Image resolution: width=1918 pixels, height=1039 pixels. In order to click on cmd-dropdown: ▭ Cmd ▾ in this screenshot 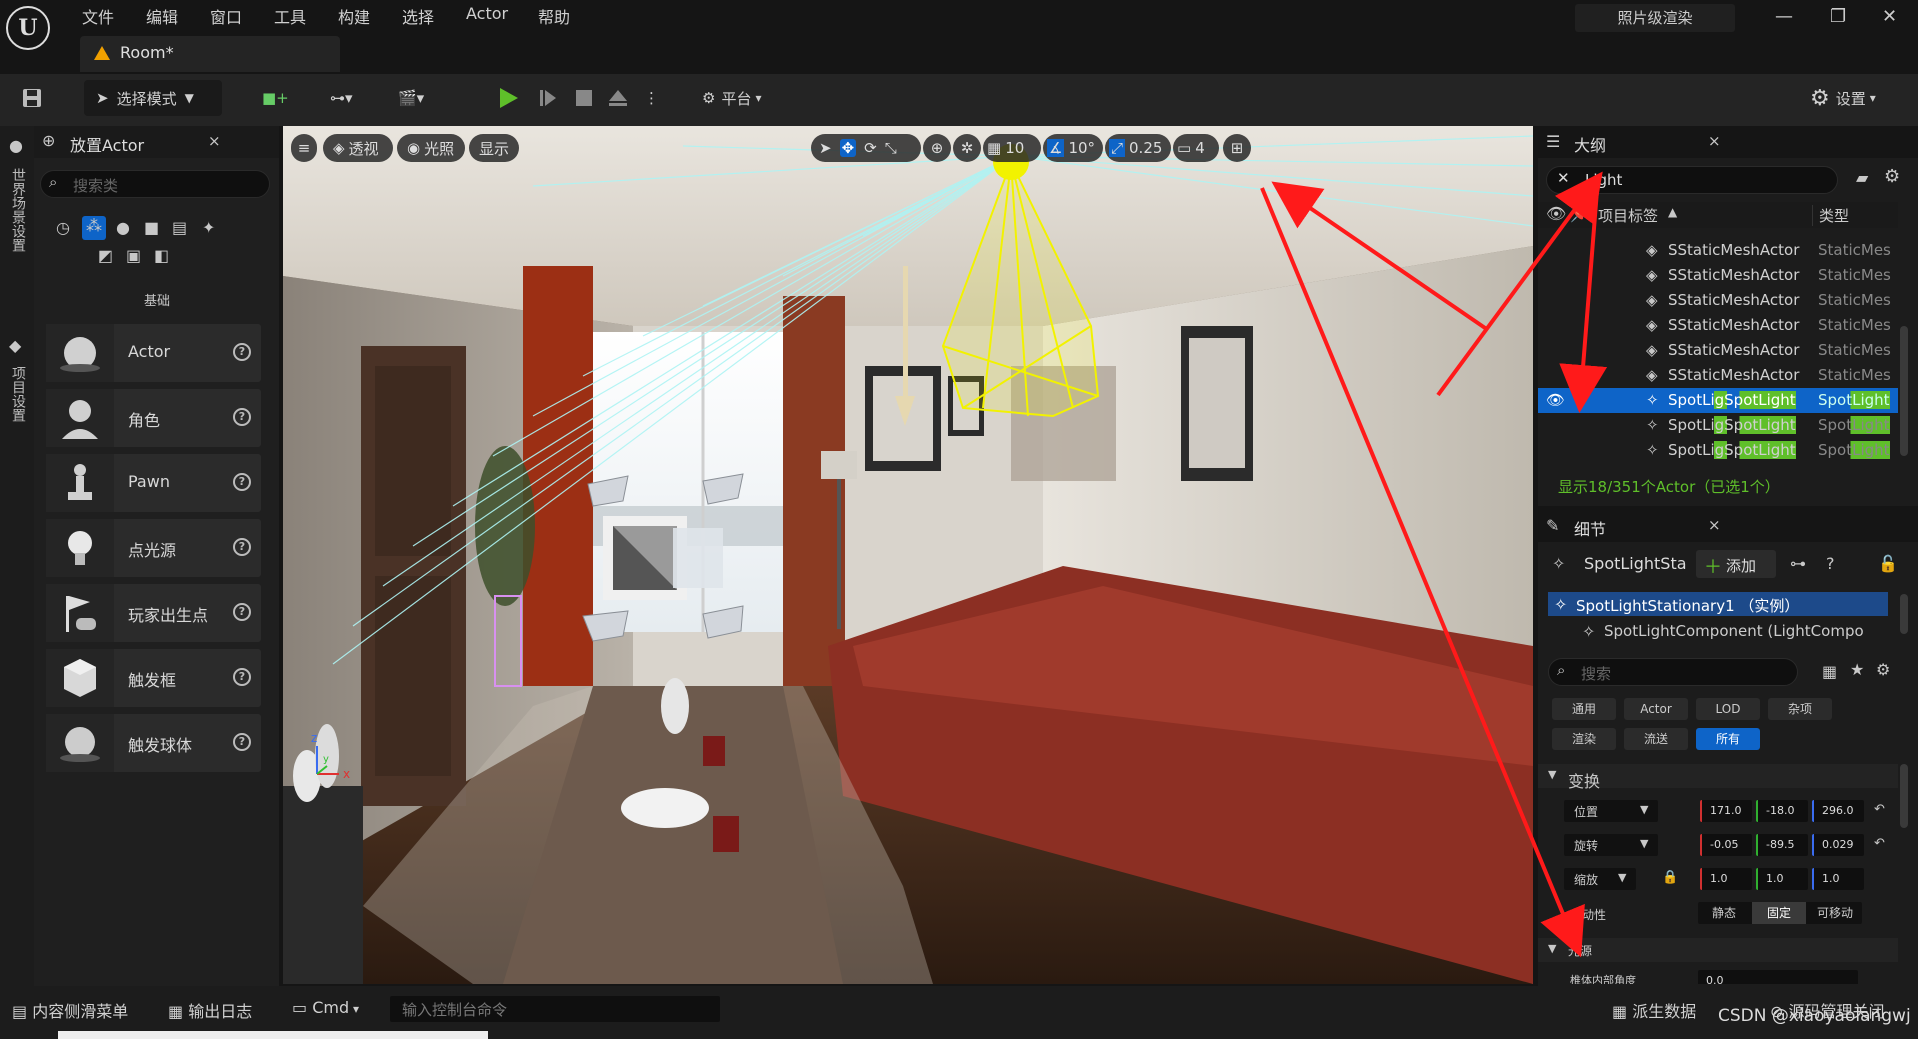, I will do `click(325, 1007)`.